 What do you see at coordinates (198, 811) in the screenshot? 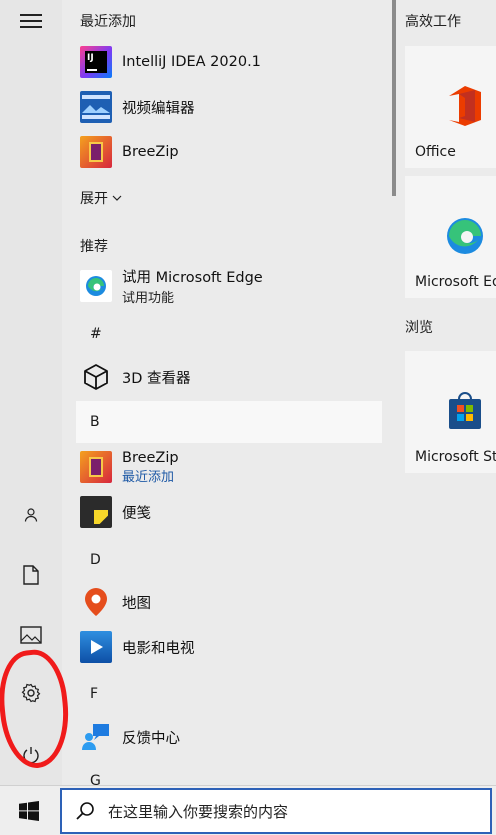
I see `search-placeholder: 在这里输入你要搜索的内容` at bounding box center [198, 811].